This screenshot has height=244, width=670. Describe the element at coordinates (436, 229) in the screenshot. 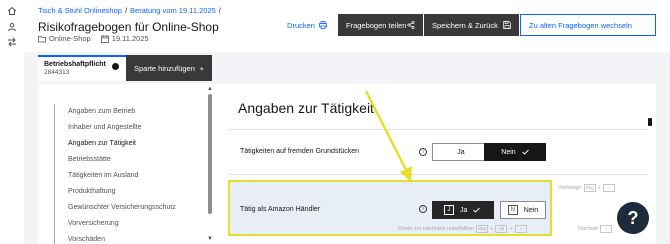

I see `hint-next-unfilled-label: Direkt zur nächsten unbefüllten` at that location.